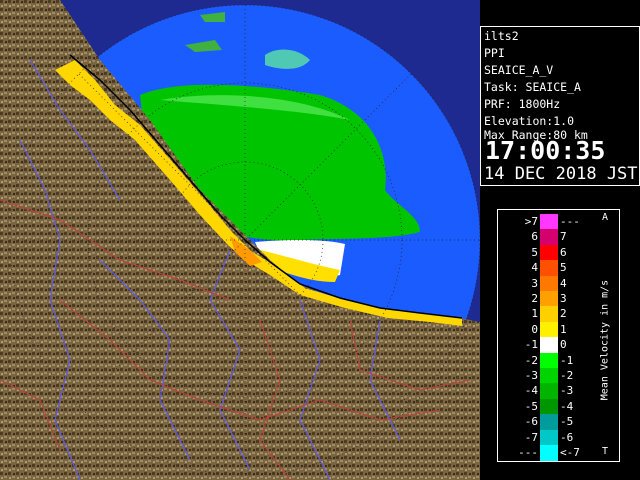 Image resolution: width=640 pixels, height=480 pixels. Describe the element at coordinates (532, 87) in the screenshot. I see `task-name: Task: SEAICE_A` at that location.